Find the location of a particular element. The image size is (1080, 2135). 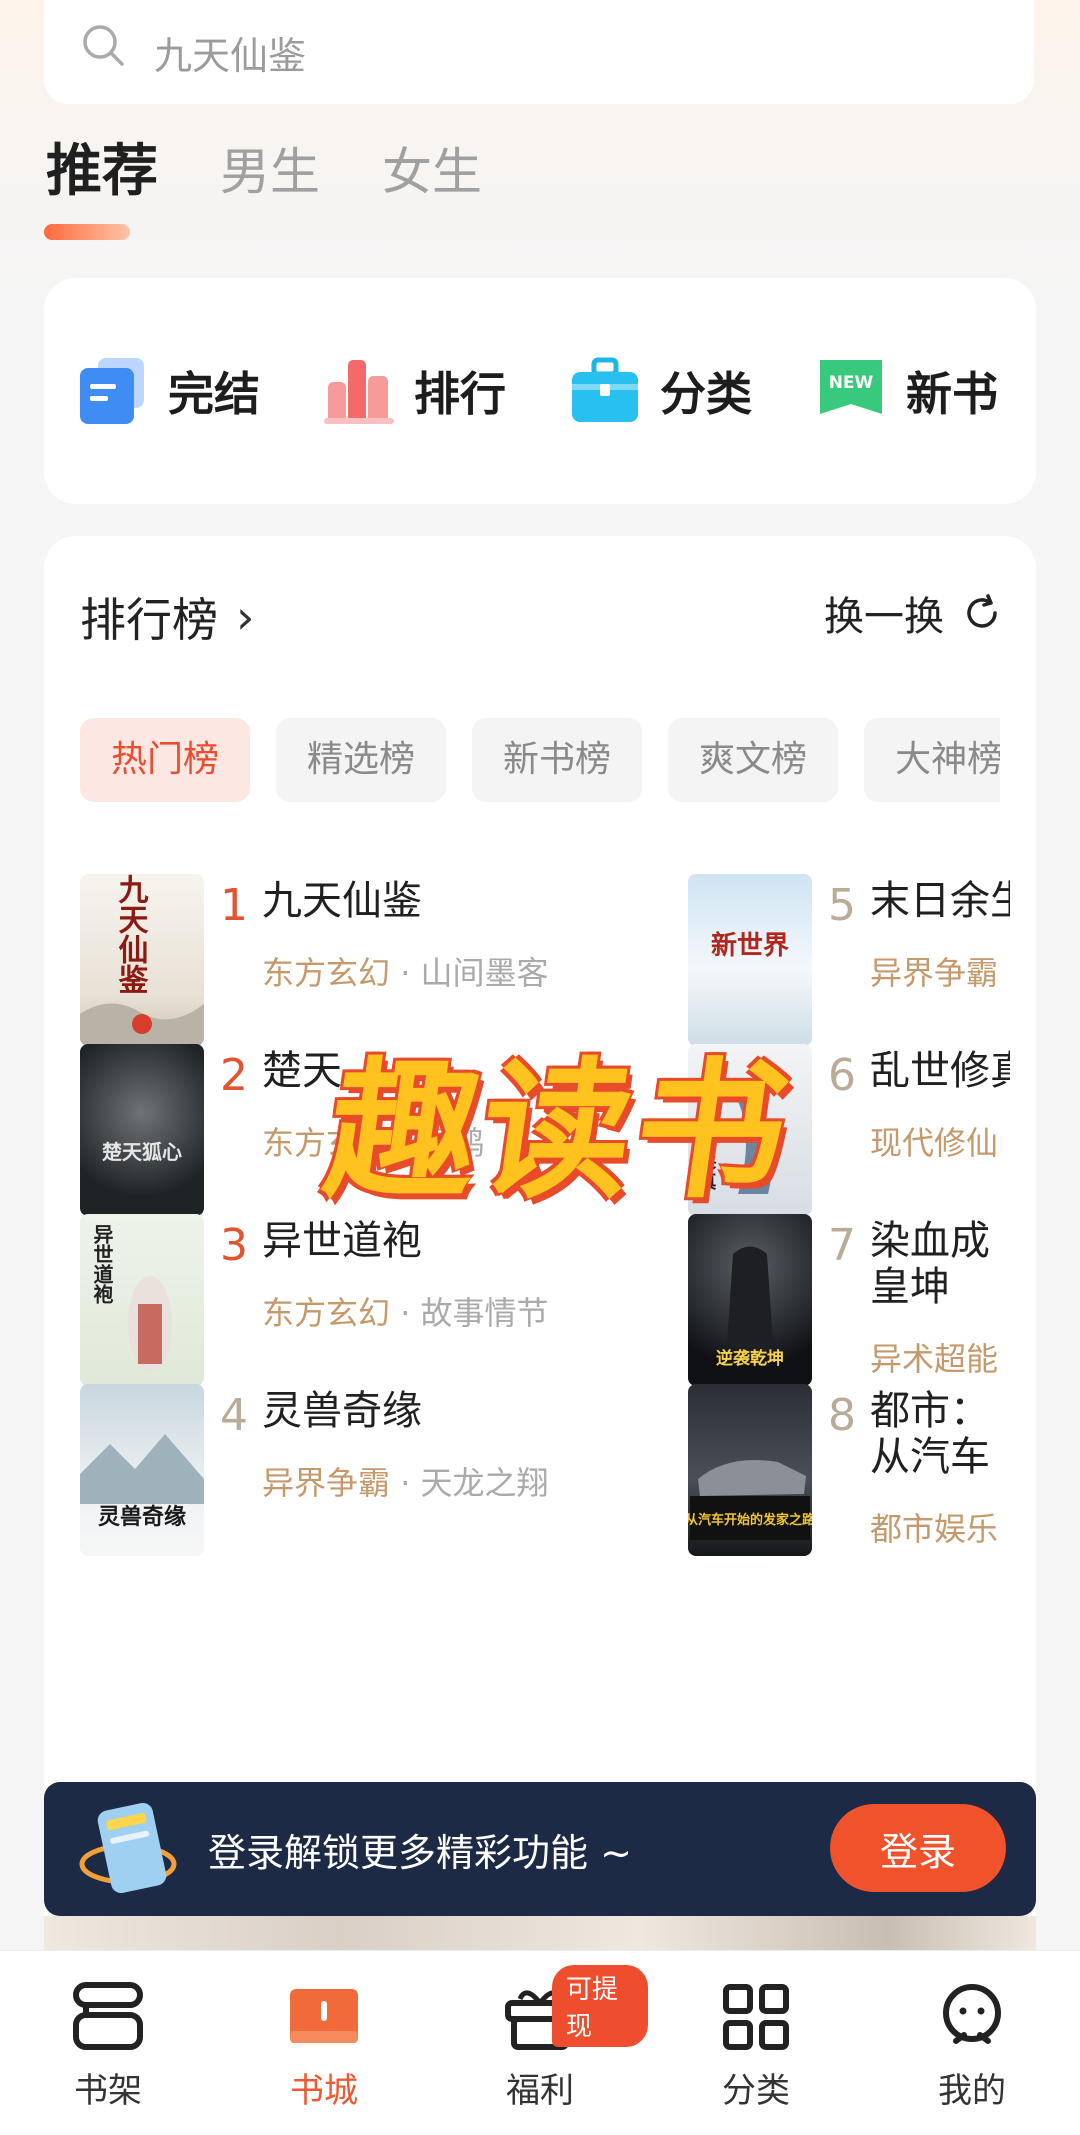

cover-title: 从汽车开始的发家之路 is located at coordinates (750, 1520).